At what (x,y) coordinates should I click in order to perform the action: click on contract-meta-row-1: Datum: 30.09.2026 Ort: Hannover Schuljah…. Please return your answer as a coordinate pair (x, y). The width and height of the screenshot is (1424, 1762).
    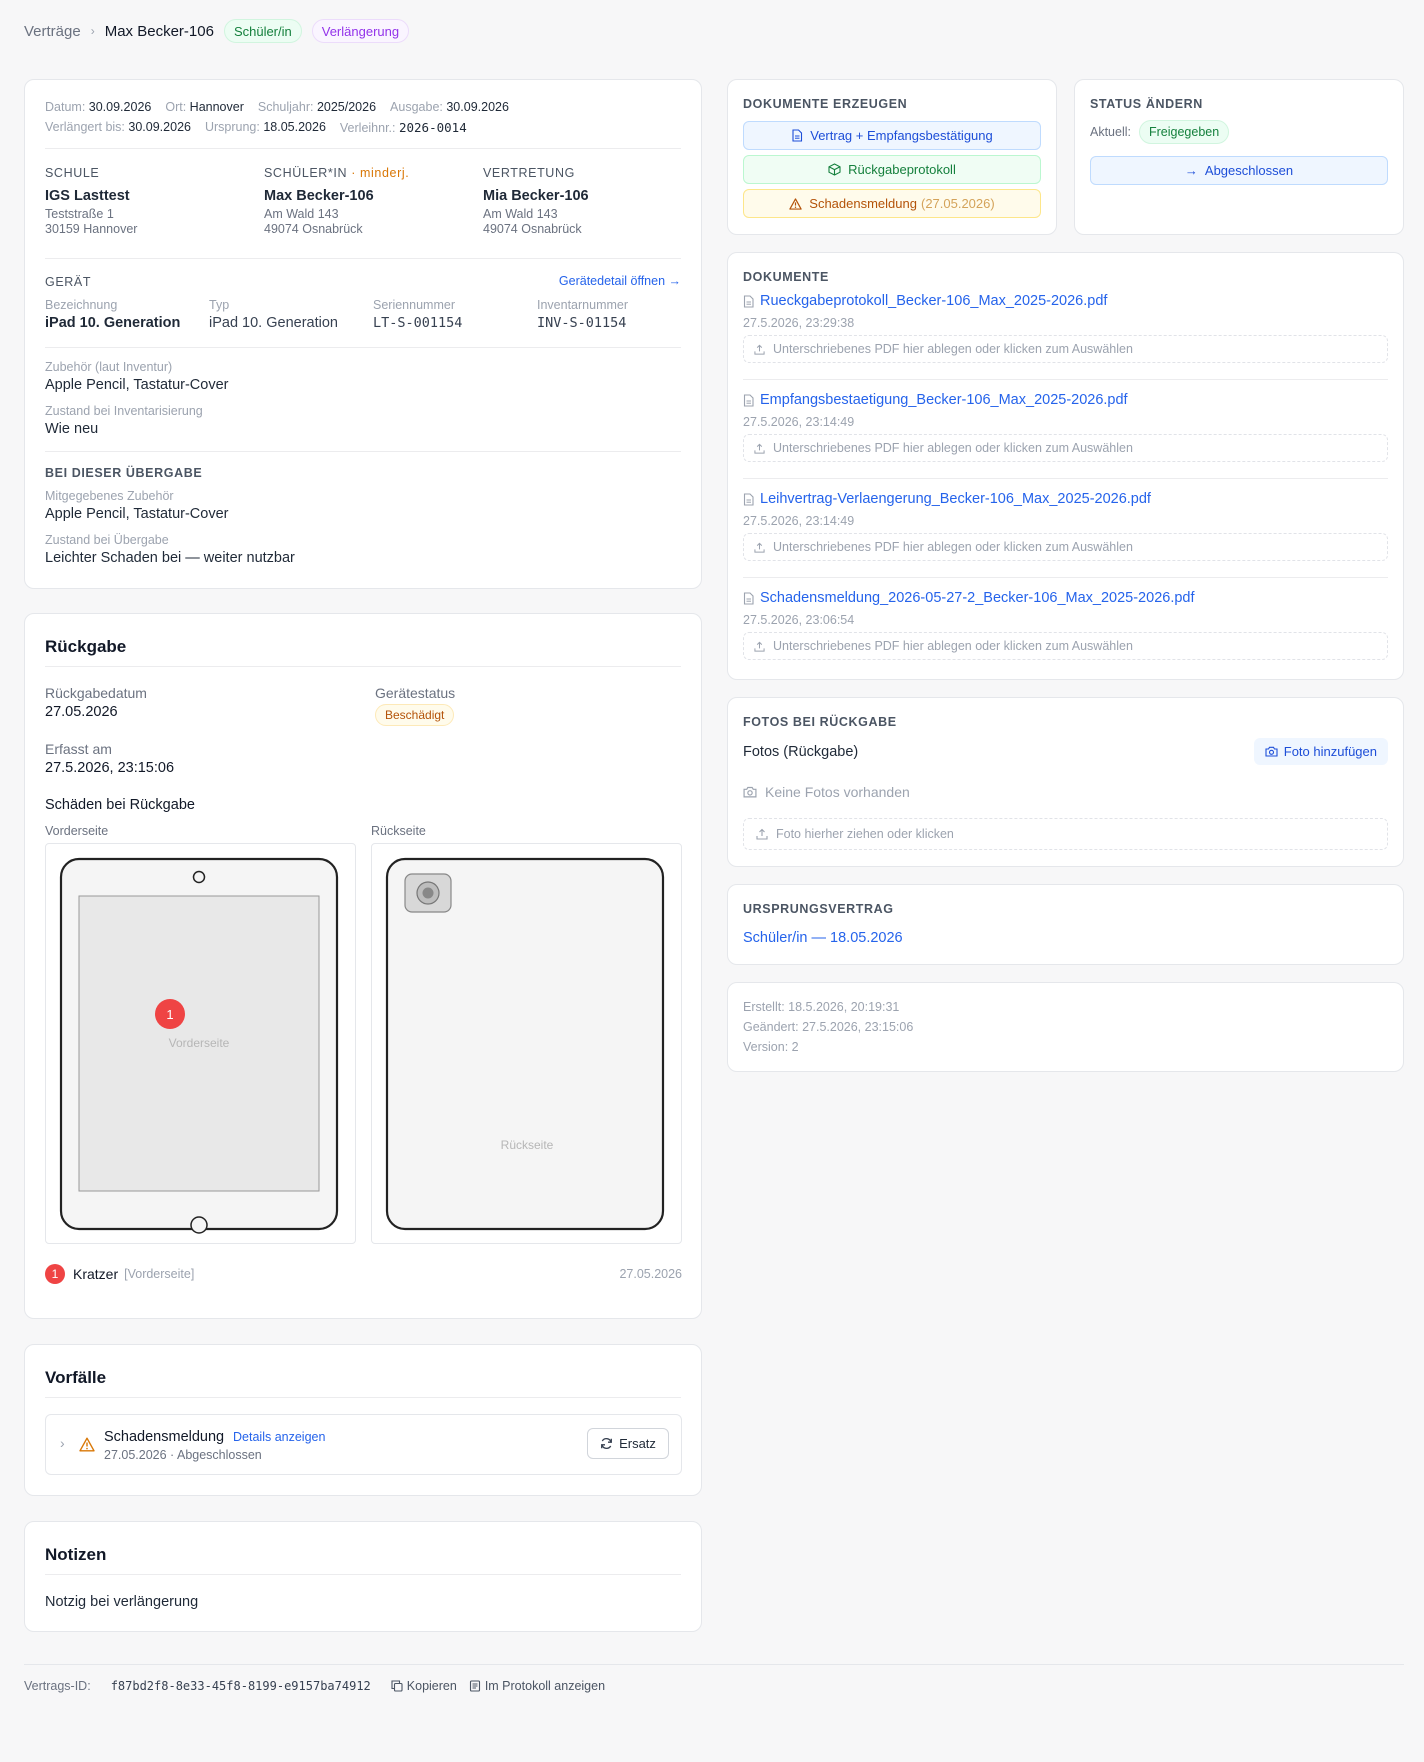
    Looking at the image, I should click on (277, 107).